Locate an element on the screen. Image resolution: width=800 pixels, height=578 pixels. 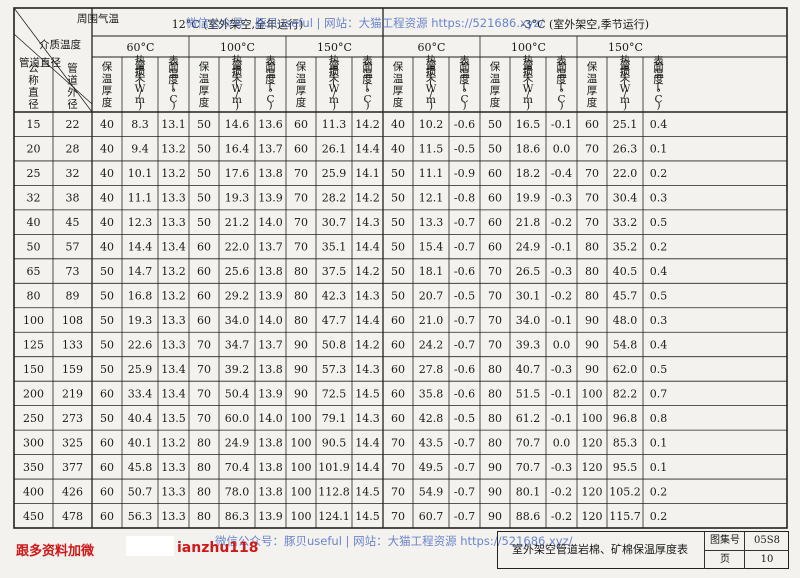
table-cell: 33.2 is located at coordinates (625, 222).